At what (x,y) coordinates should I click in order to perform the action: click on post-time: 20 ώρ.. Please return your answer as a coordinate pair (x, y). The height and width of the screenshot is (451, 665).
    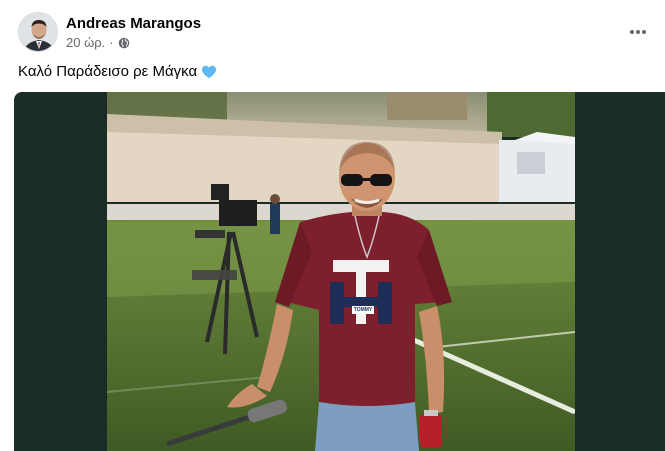
    Looking at the image, I should click on (85, 42).